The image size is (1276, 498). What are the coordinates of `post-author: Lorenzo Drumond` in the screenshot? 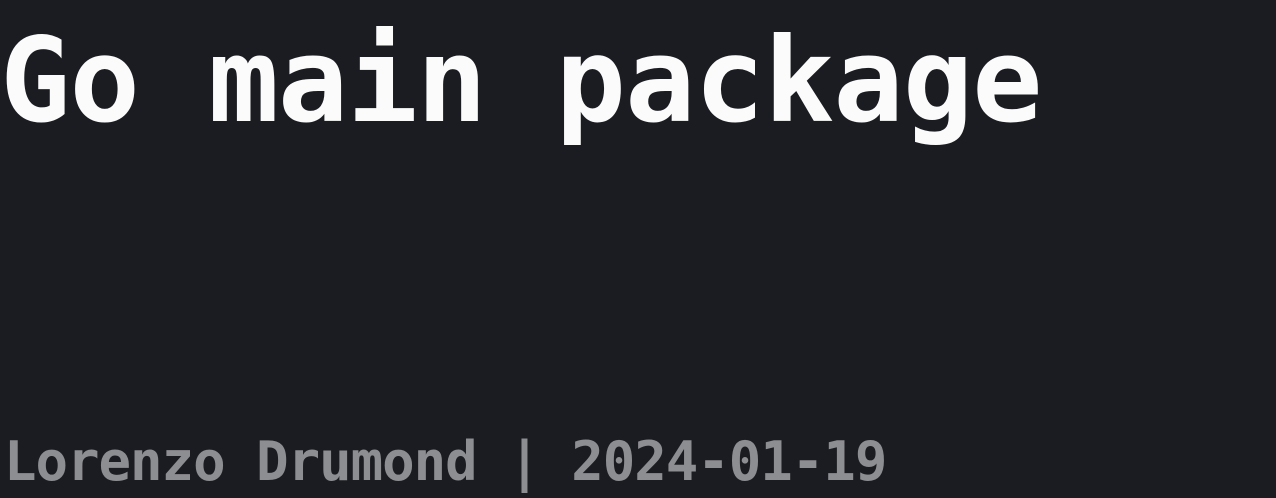 It's located at (241, 461).